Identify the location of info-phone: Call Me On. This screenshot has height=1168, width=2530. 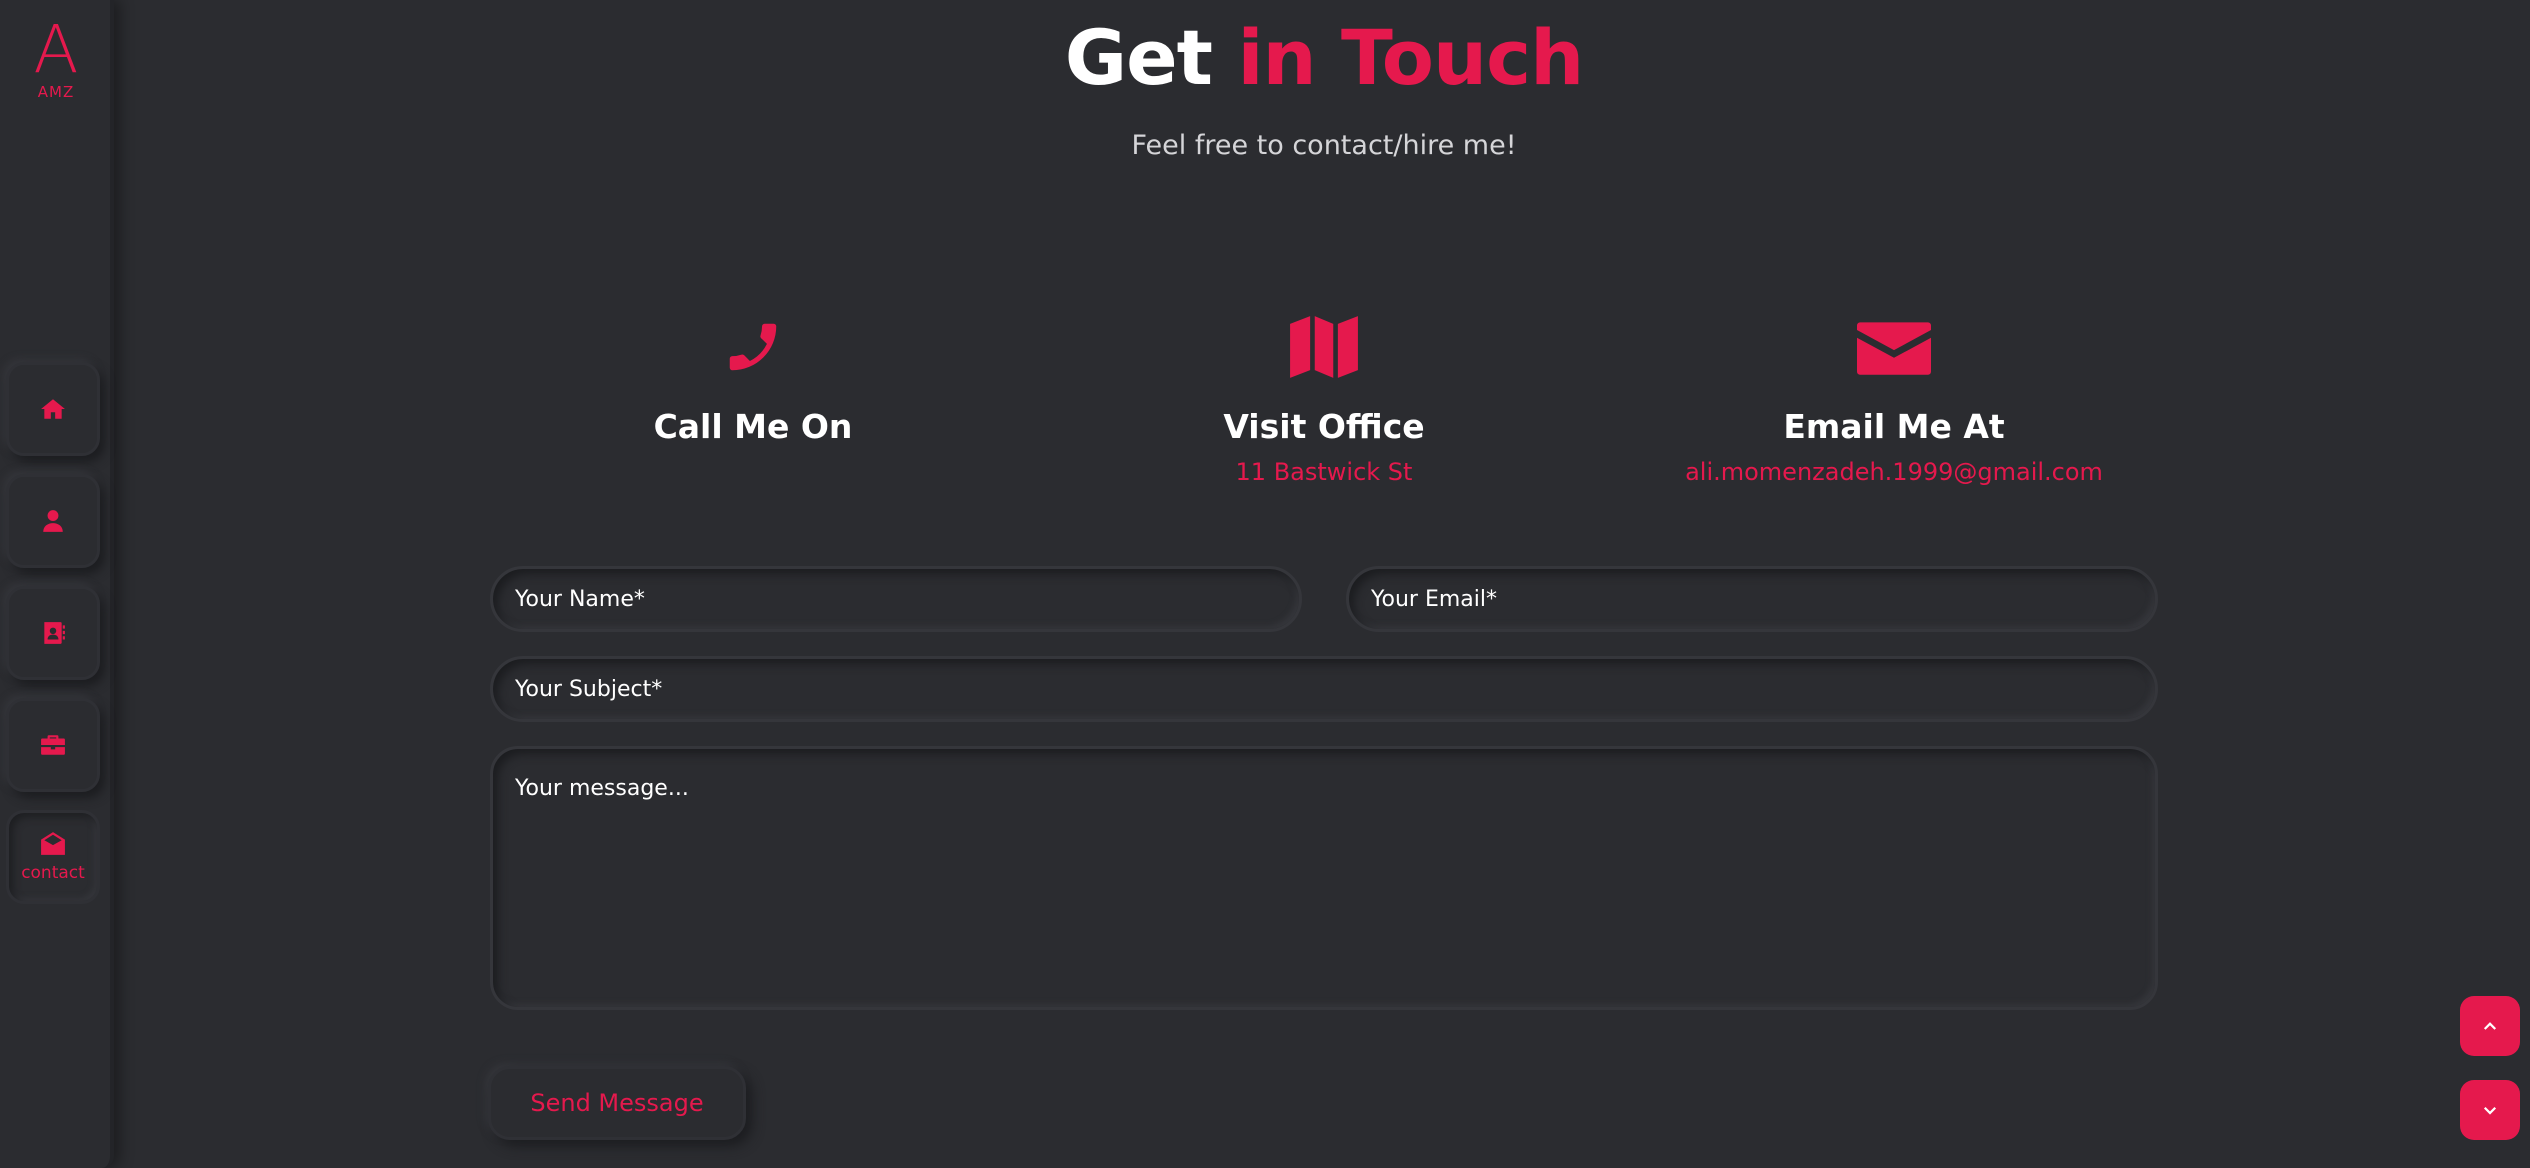
(753, 381).